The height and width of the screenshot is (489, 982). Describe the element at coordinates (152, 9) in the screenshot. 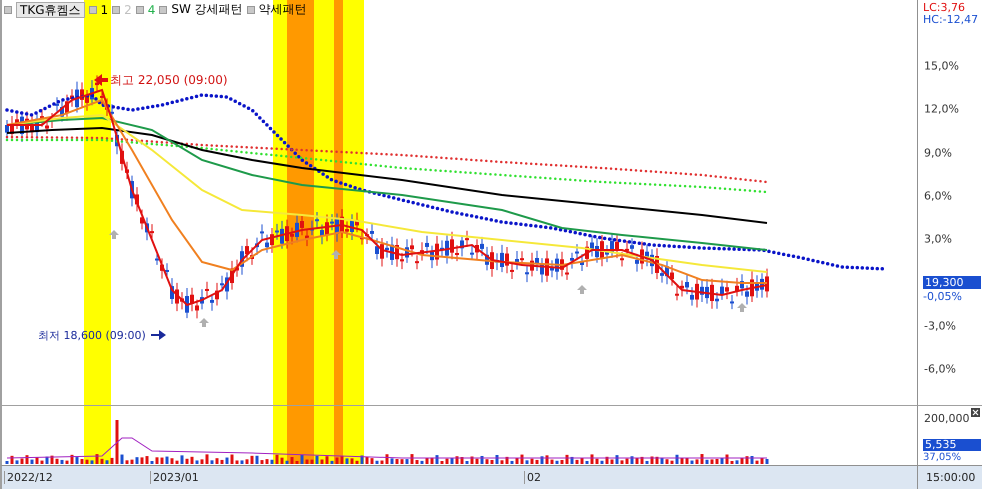

I see `legend-label: 4` at that location.